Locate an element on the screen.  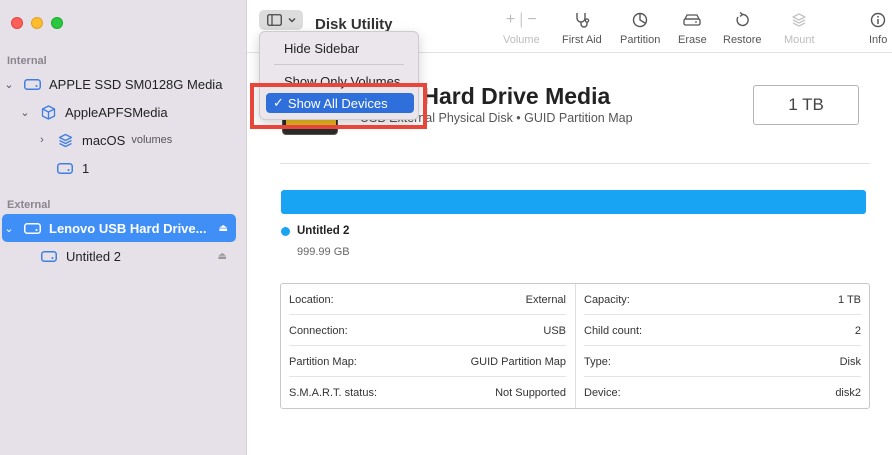
sidebar-item-apfs-media: ⌄ AppleAPFSMedia is located at coordinates (123, 112).